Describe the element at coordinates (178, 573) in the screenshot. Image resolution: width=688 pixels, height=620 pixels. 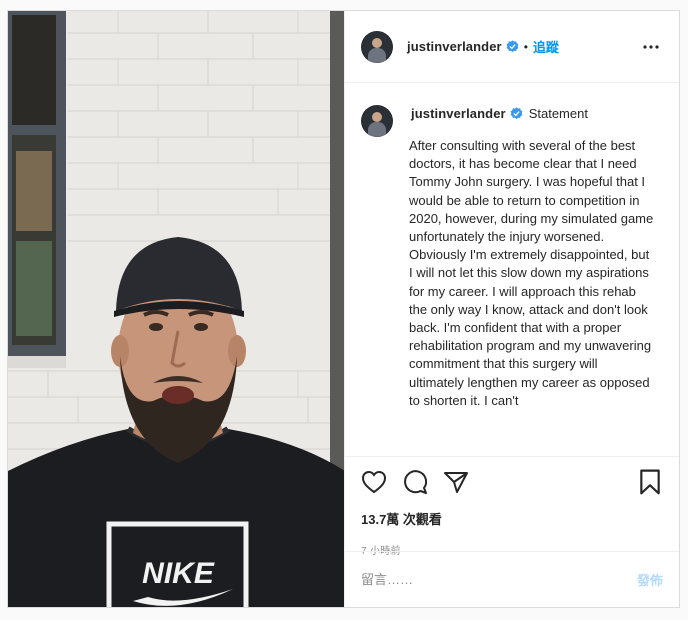
I see `shirt-logo-text: NIKE` at that location.